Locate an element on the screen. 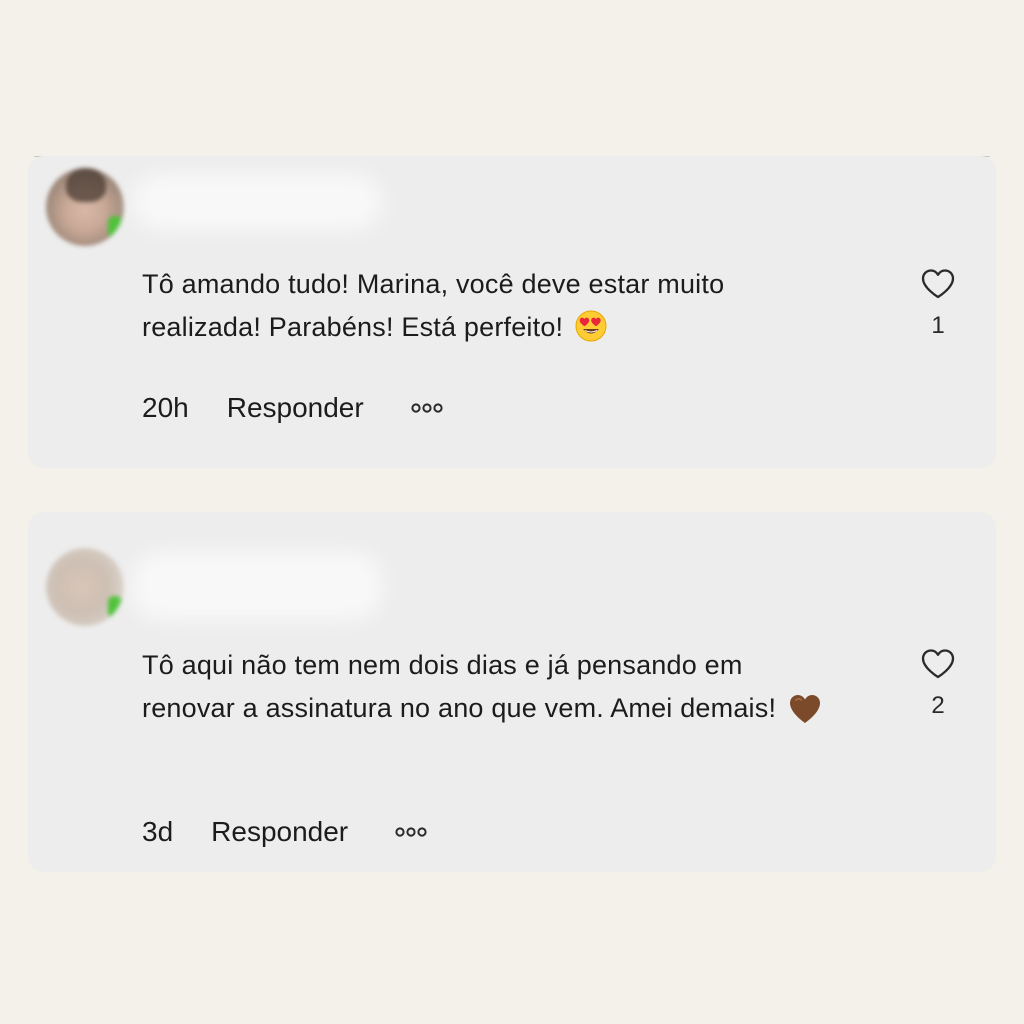 This screenshot has width=1024, height=1024. comment-timestamp: 3d is located at coordinates (158, 831).